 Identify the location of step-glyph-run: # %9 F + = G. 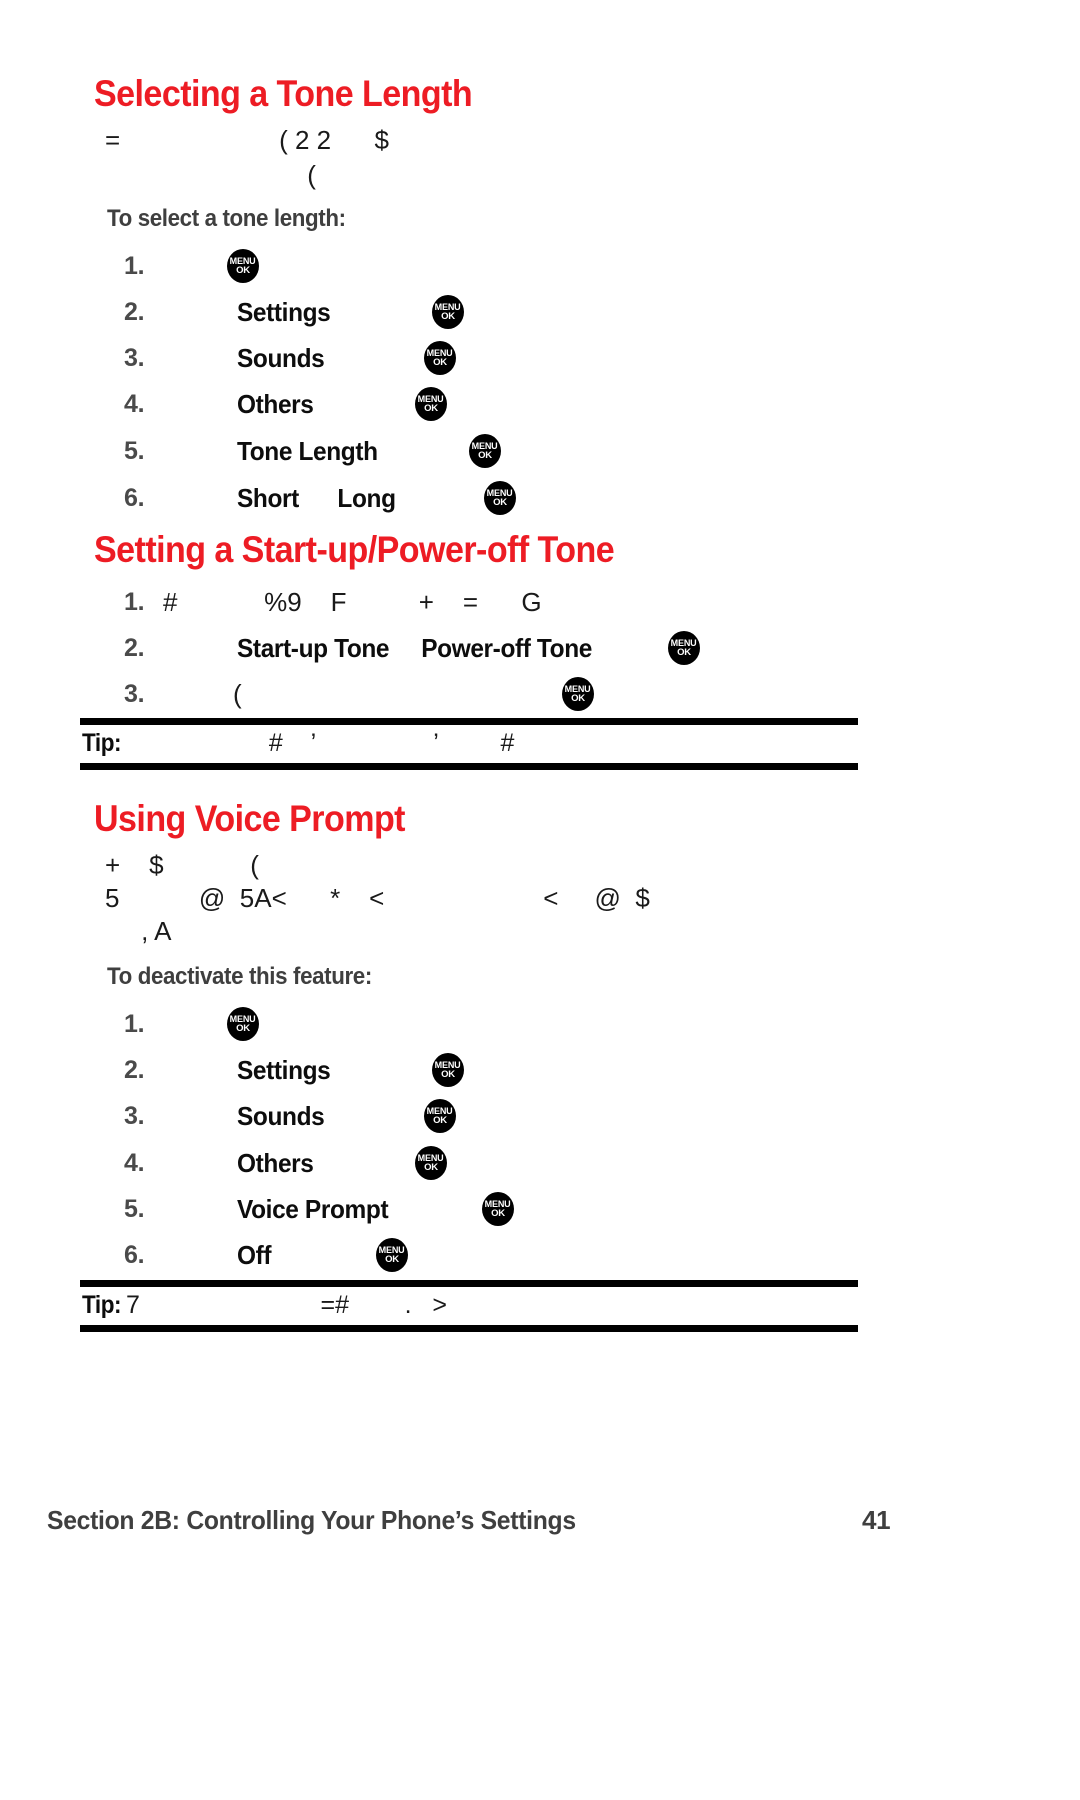
(352, 602).